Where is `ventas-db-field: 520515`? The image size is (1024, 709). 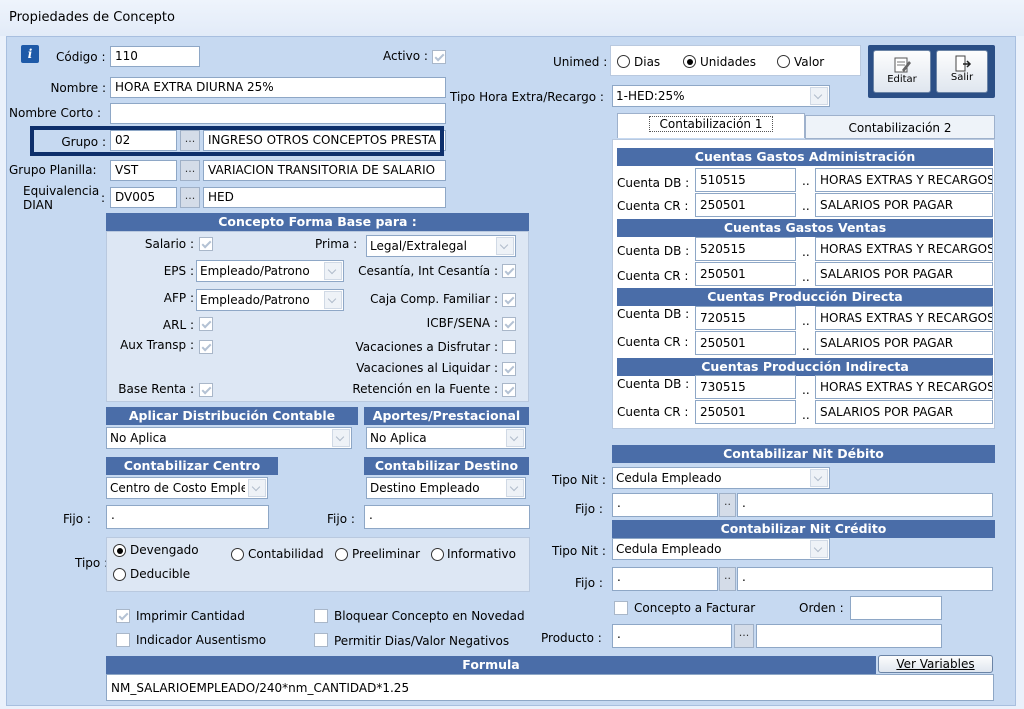
ventas-db-field: 520515 is located at coordinates (745, 249).